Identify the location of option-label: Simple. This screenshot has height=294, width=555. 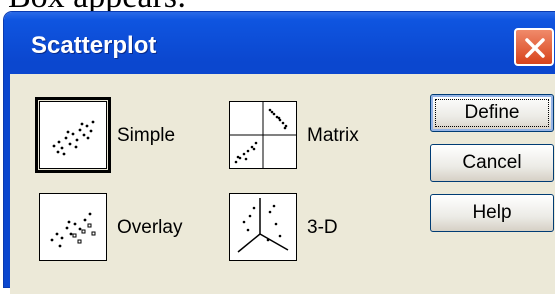
(146, 135).